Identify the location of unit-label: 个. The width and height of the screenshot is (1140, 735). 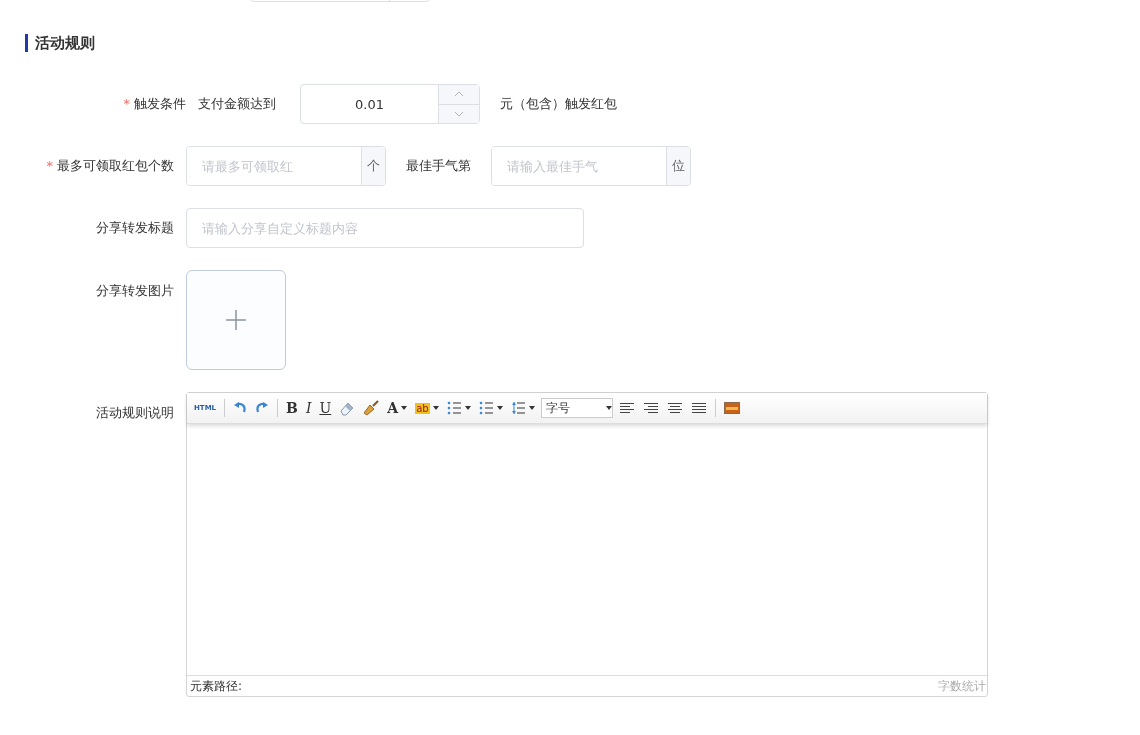
(373, 166).